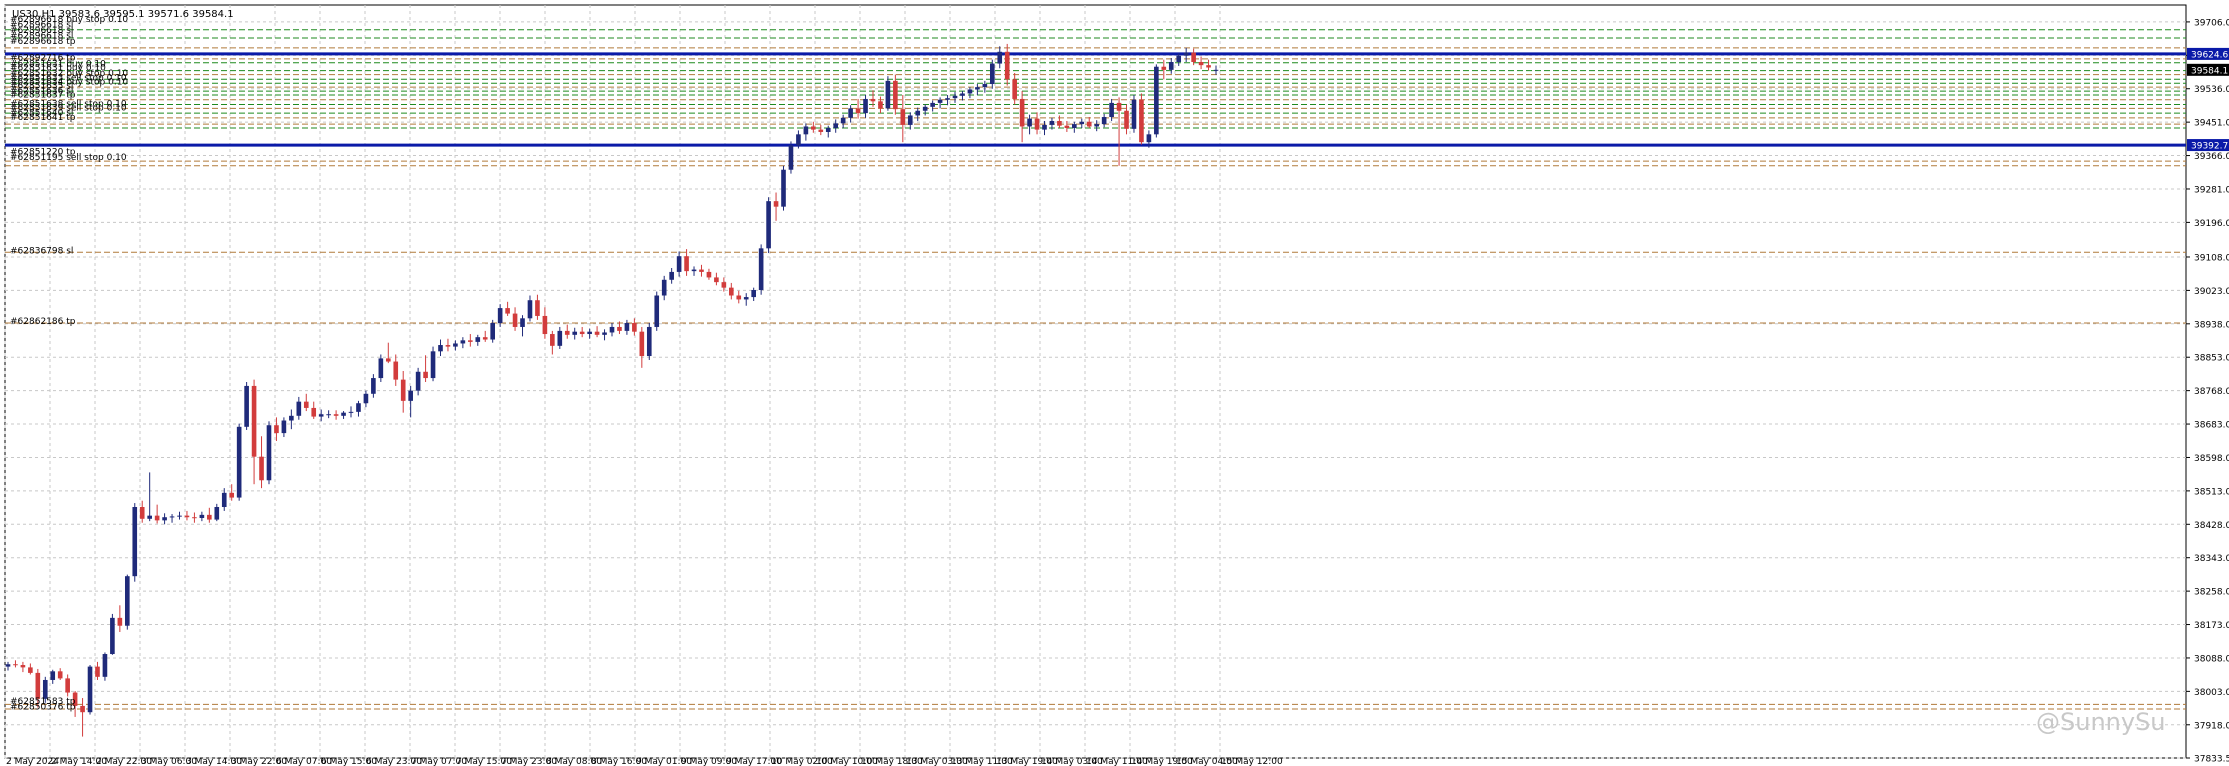 Image resolution: width=2229 pixels, height=766 pixels. What do you see at coordinates (43, 322) in the screenshot?
I see `order-label: #62862186 tp` at bounding box center [43, 322].